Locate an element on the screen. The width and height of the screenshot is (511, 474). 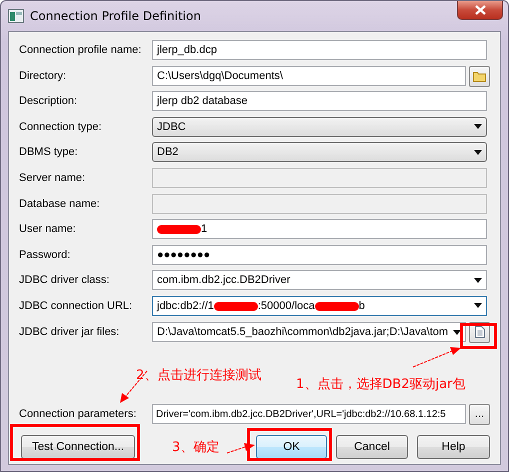
annotation-text: 1、点击，选择DB2驱动jar包 is located at coordinates (381, 384).